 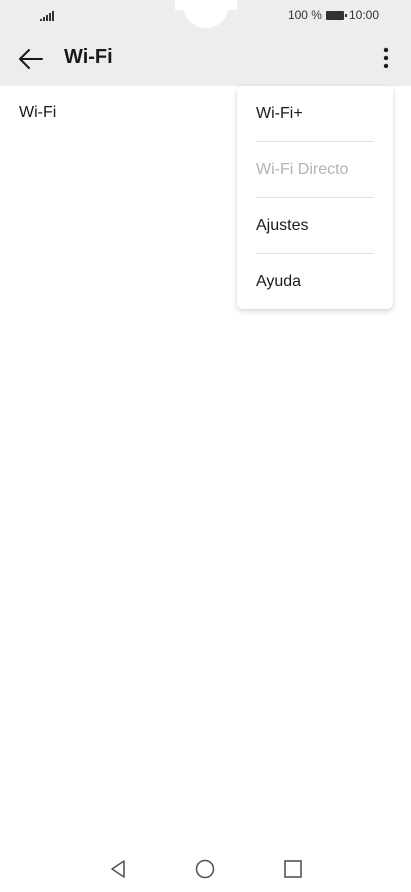 I want to click on square-recents-icon, so click(x=293, y=869).